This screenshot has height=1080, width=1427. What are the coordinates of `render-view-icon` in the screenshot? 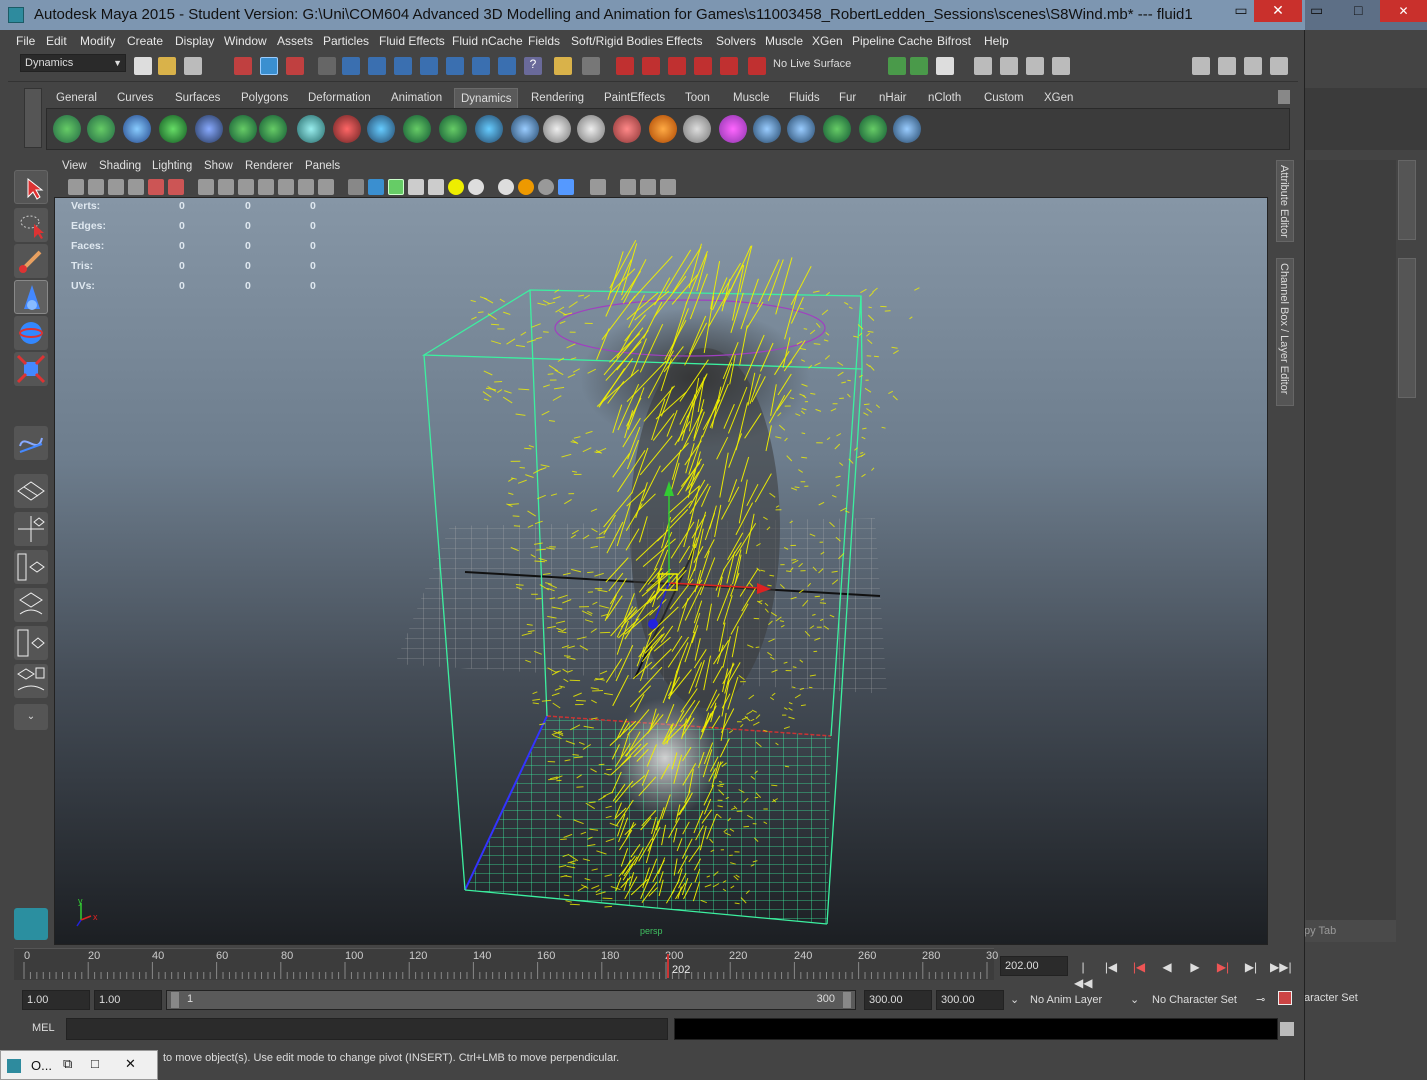 It's located at (897, 66).